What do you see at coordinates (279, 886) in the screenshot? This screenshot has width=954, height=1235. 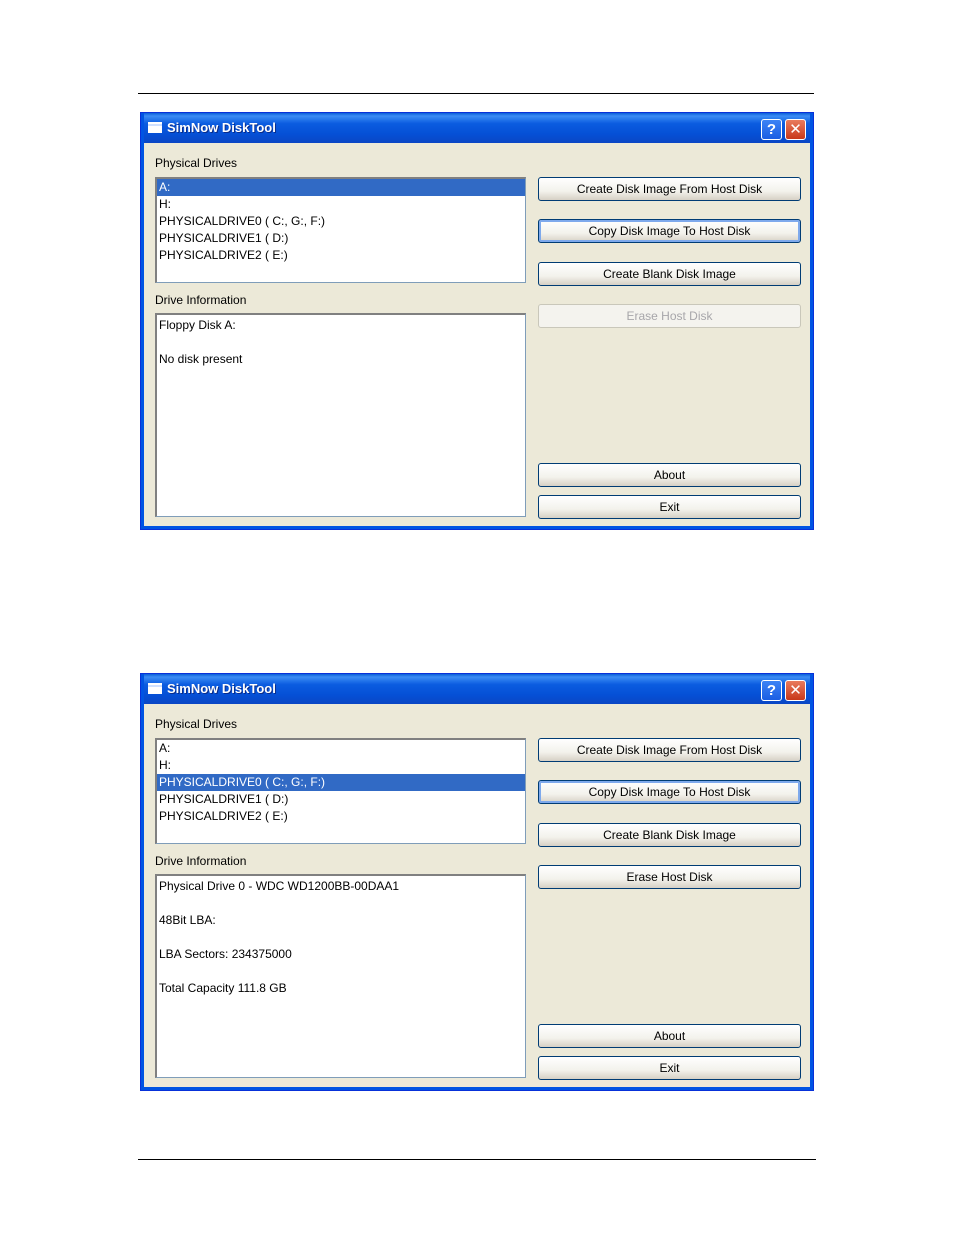 I see `info-line: Physical Drive 0 - WDC WD1200BB-00DAA1` at bounding box center [279, 886].